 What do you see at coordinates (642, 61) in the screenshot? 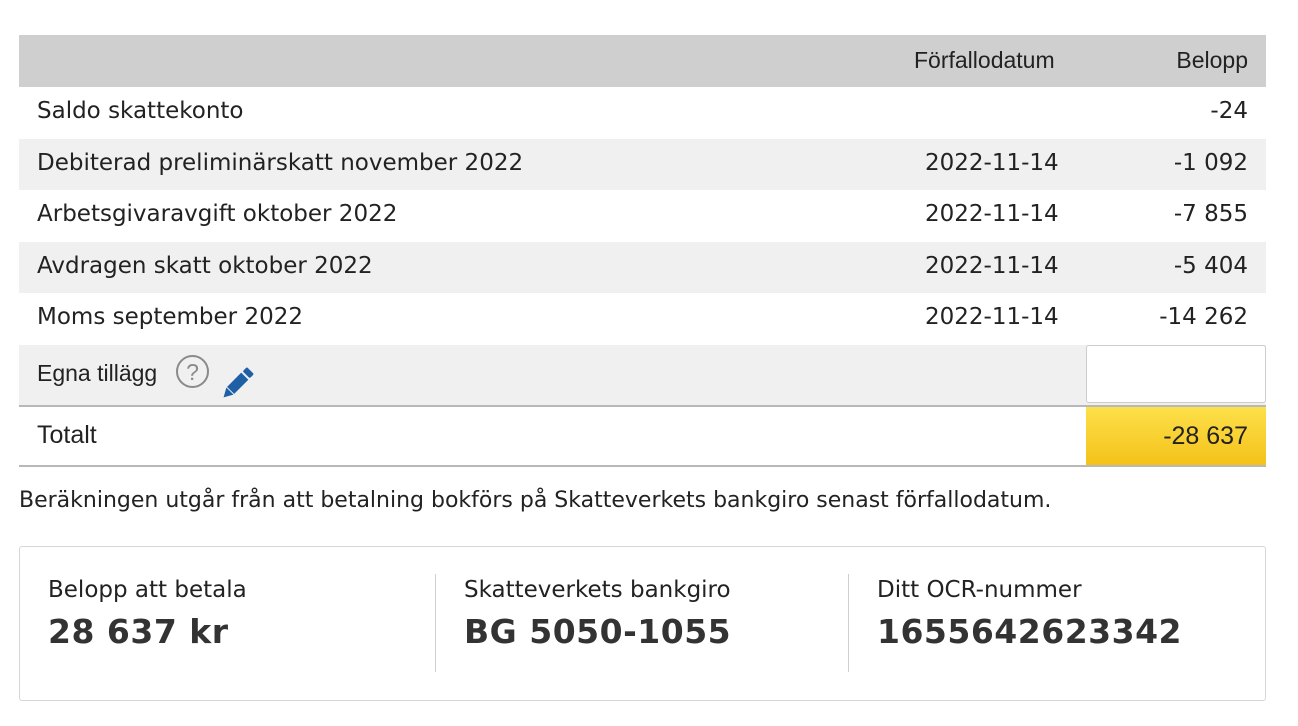
I see `table-header: Förfallodatum Belopp` at bounding box center [642, 61].